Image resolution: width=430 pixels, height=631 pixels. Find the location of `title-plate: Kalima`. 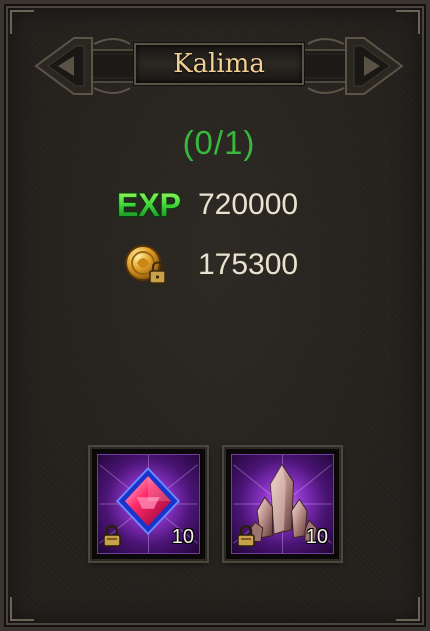

title-plate: Kalima is located at coordinates (219, 64).